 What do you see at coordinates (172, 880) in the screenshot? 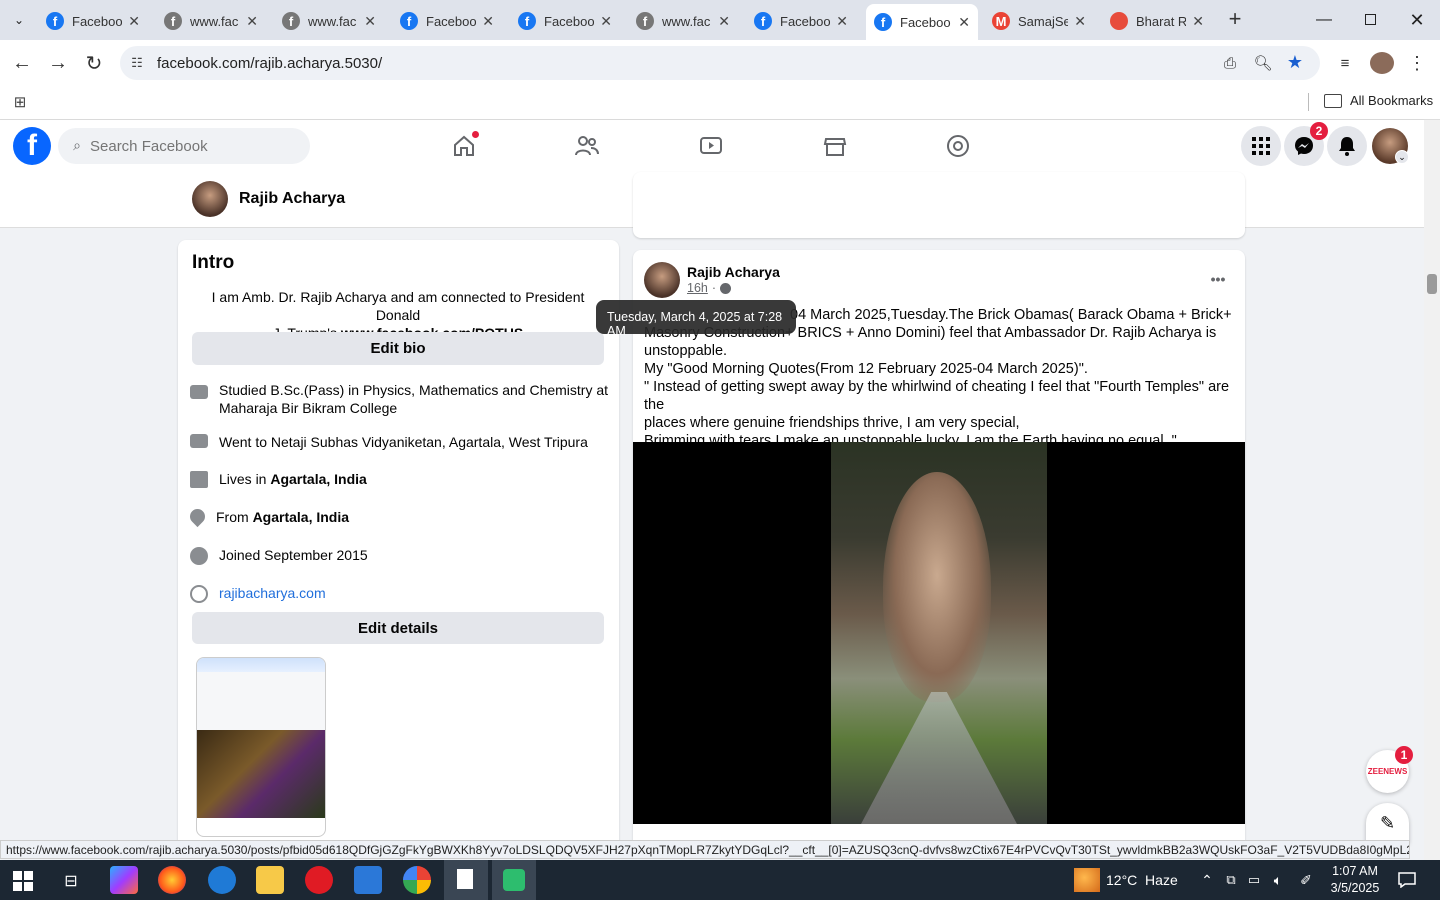
I see `firefox-icon` at bounding box center [172, 880].